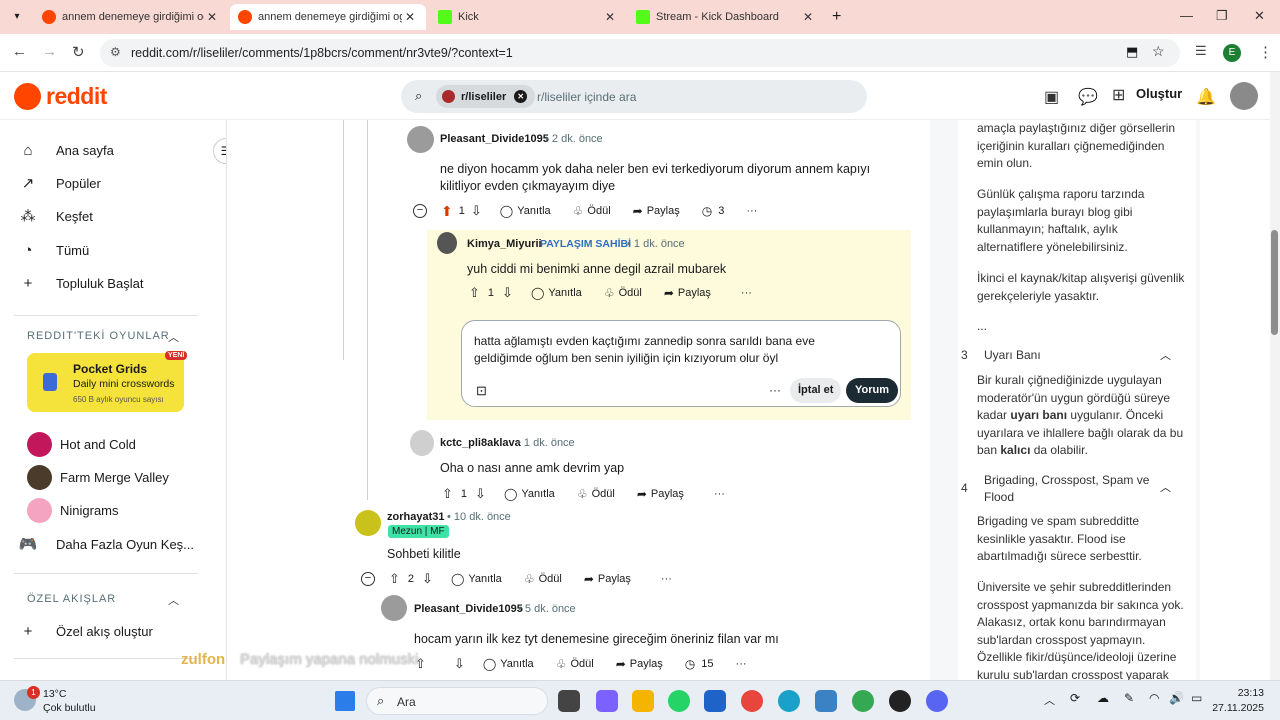  What do you see at coordinates (1118, 95) in the screenshot?
I see `create-plus-icon: ⊞` at bounding box center [1118, 95].